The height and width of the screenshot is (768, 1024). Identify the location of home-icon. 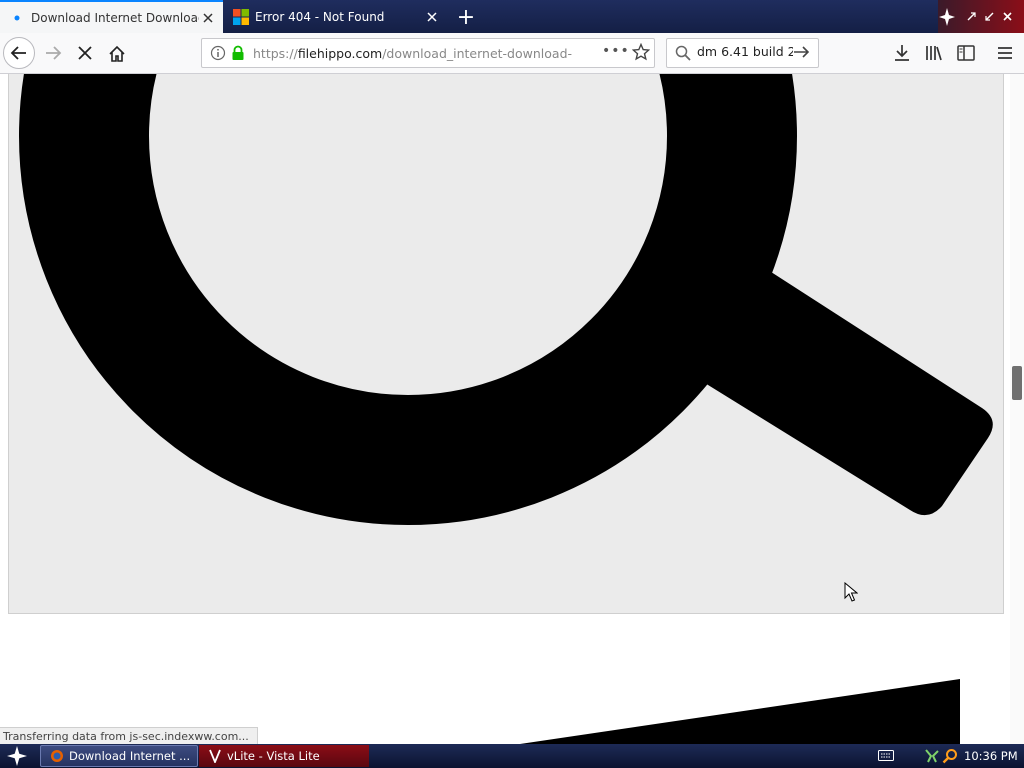
(117, 53).